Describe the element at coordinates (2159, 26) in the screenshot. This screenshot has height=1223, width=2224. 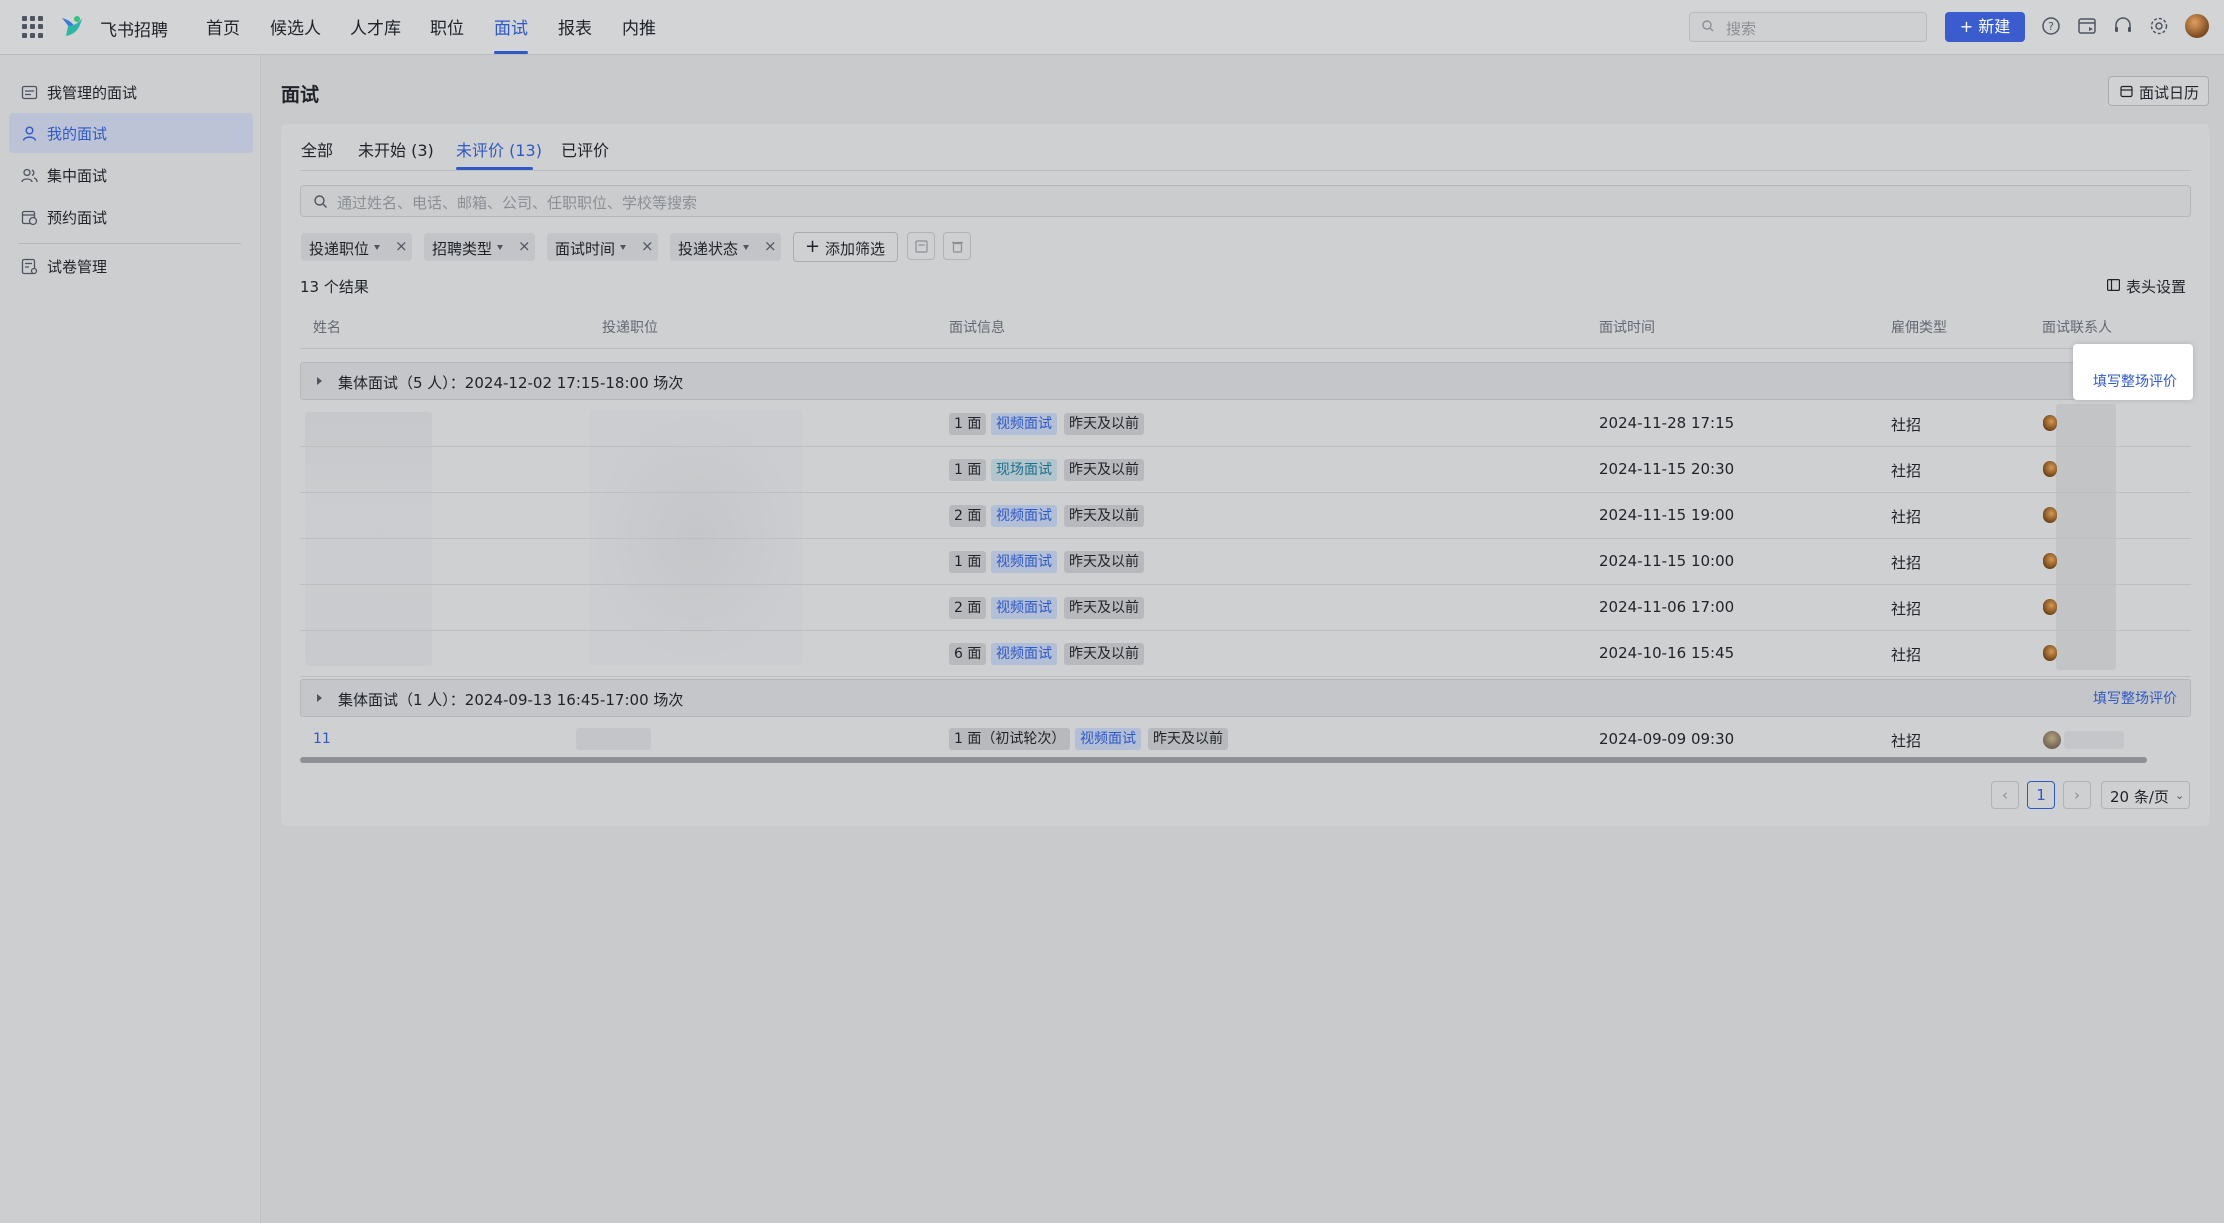
I see `settings-gear-icon` at that location.